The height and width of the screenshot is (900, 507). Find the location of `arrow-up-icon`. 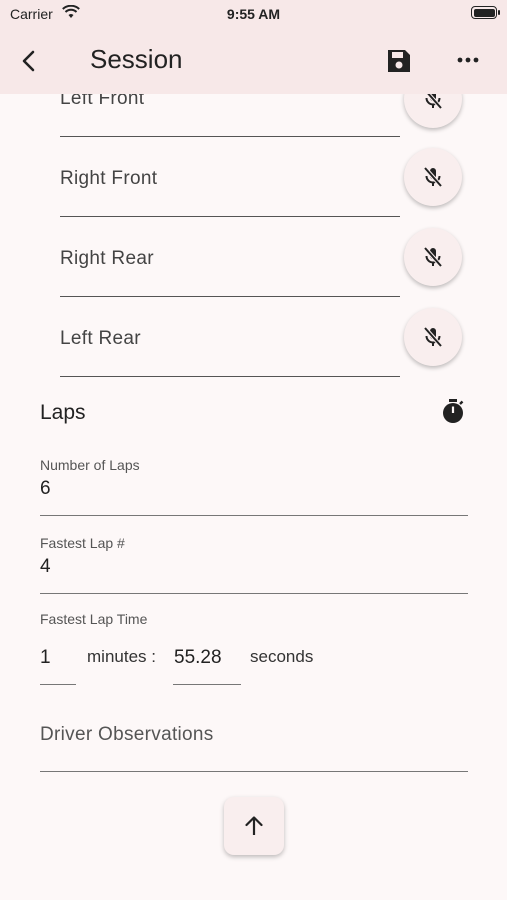

arrow-up-icon is located at coordinates (254, 825).